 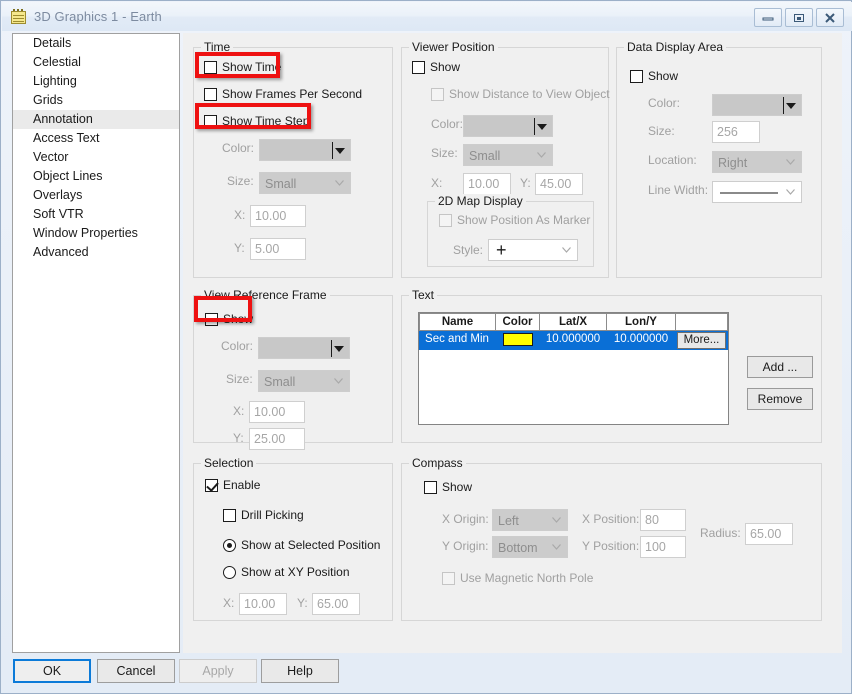 I want to click on time-y-input: 5.00, so click(x=278, y=249).